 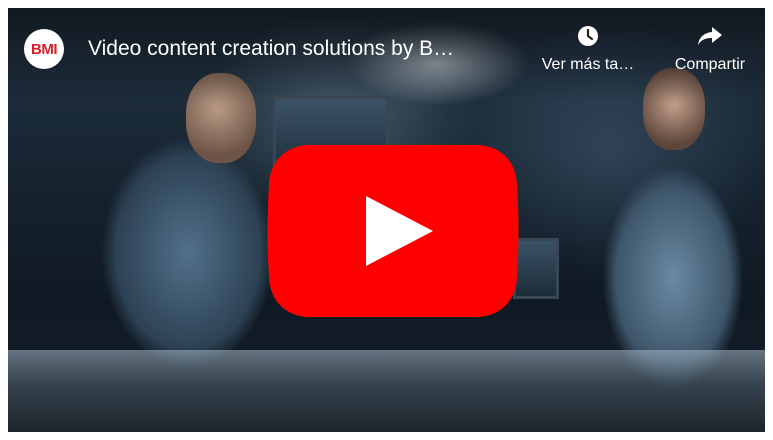 I want to click on youtube-play-icon, so click(x=393, y=231).